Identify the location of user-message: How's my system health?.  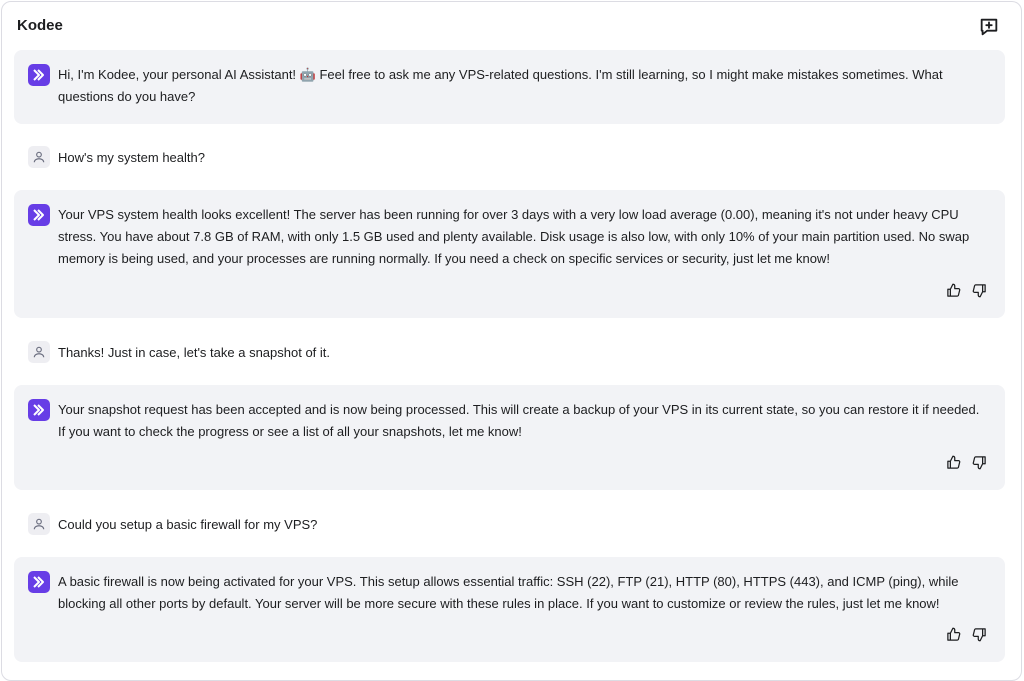
(116, 157).